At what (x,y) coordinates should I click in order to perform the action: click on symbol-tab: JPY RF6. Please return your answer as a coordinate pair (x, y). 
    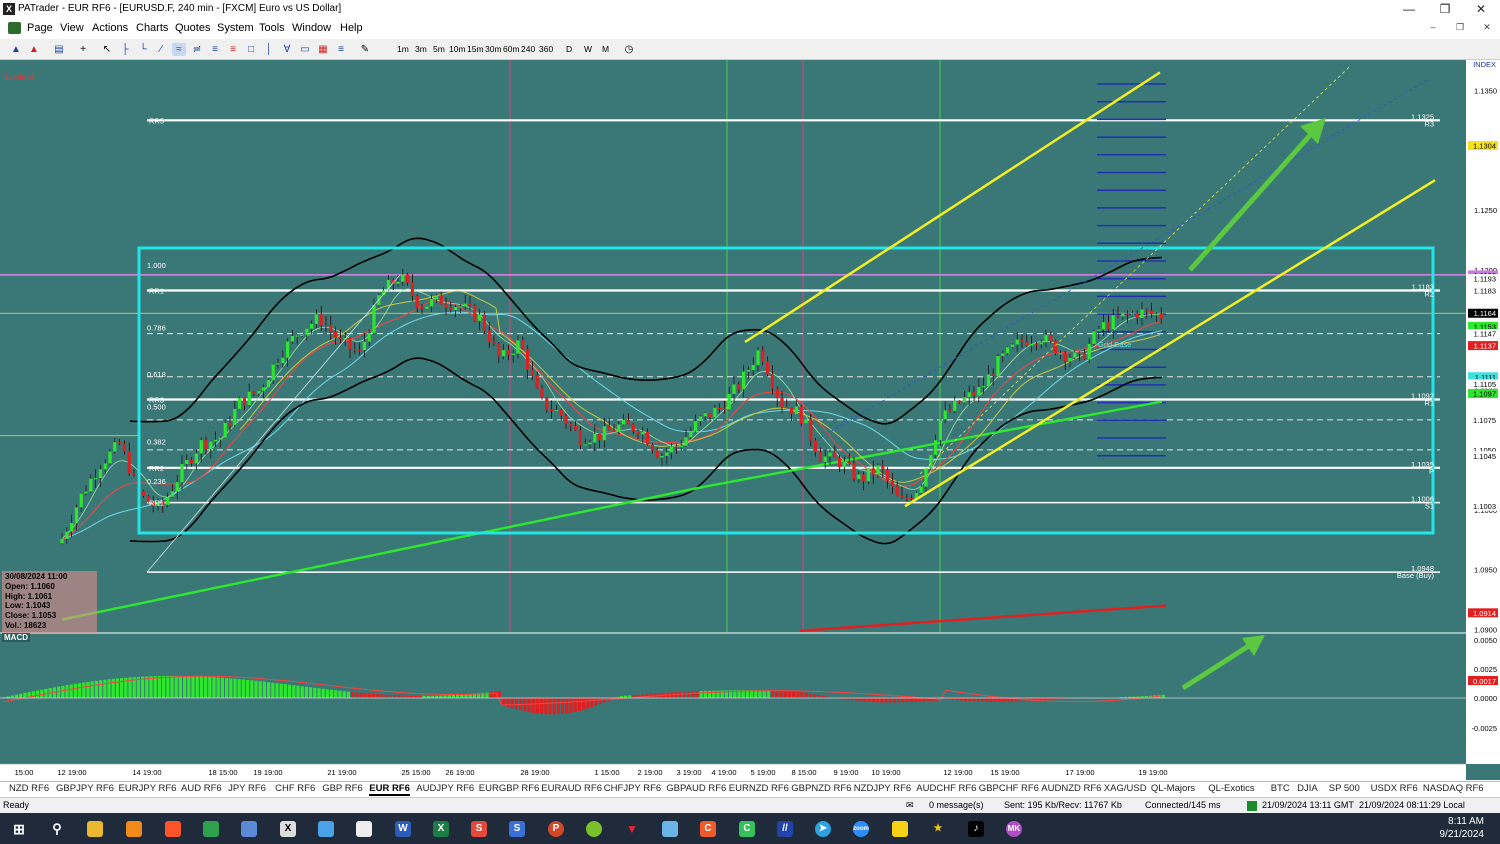
    Looking at the image, I should click on (247, 788).